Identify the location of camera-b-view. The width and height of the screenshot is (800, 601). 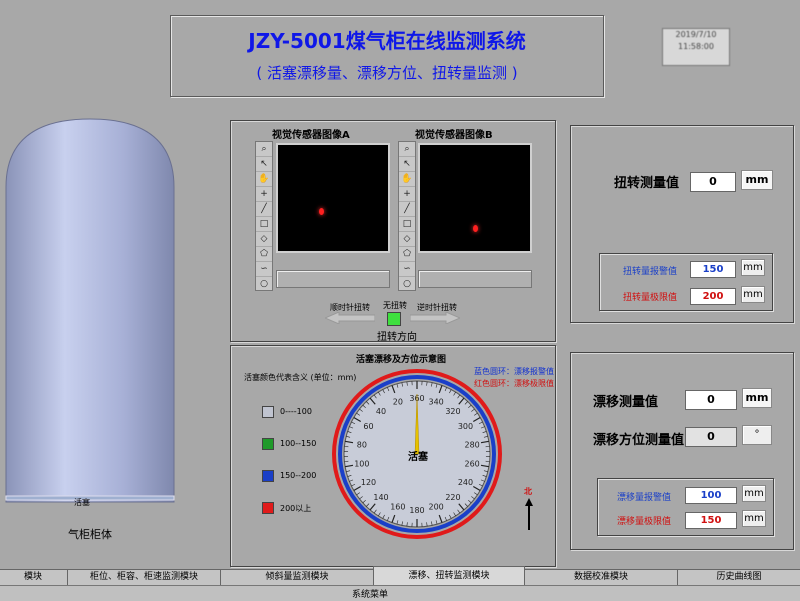
(475, 198).